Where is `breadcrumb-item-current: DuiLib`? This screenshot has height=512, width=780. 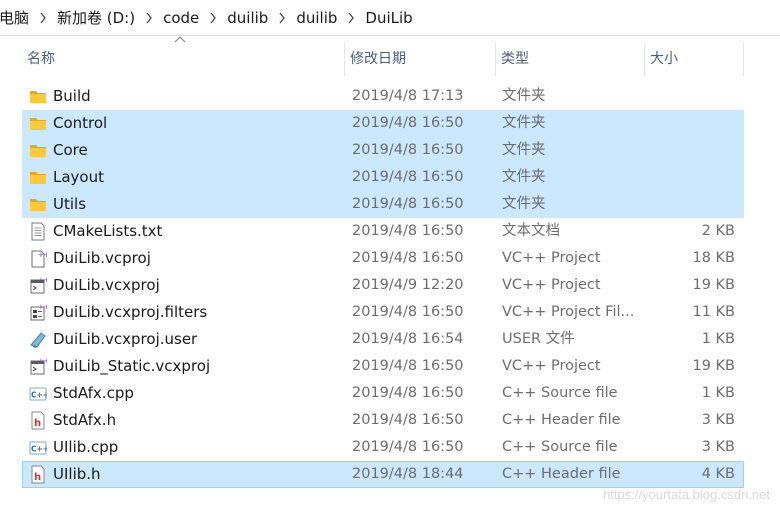
breadcrumb-item-current: DuiLib is located at coordinates (388, 18).